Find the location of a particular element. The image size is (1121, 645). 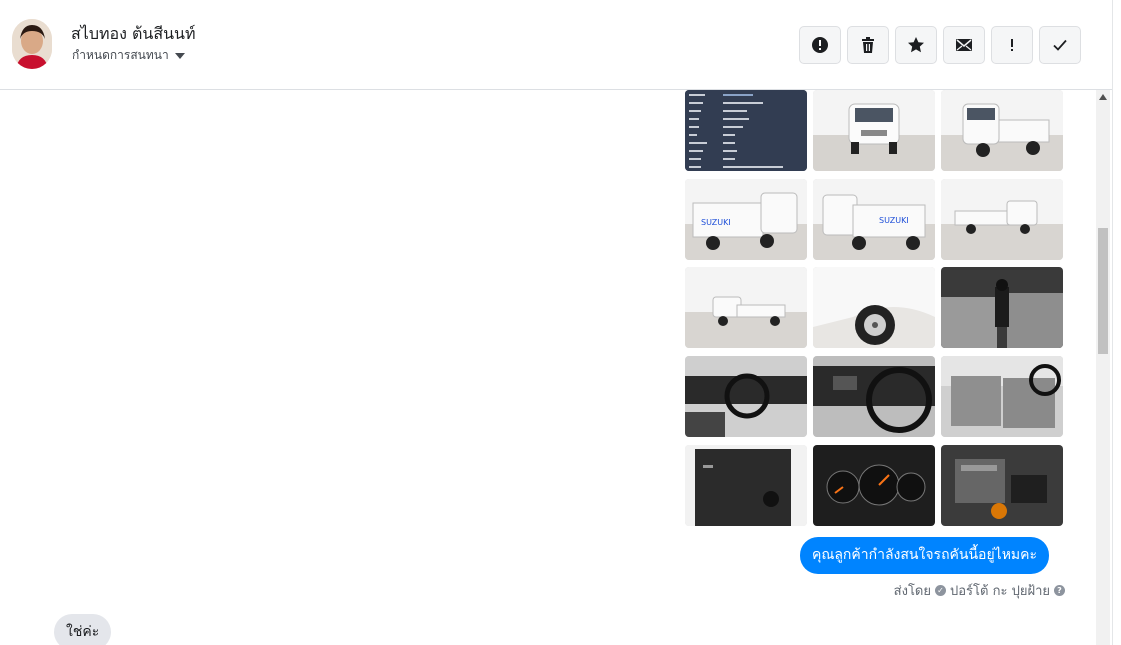

photo-truck-rear-angle: SUZUKI is located at coordinates (746, 219).